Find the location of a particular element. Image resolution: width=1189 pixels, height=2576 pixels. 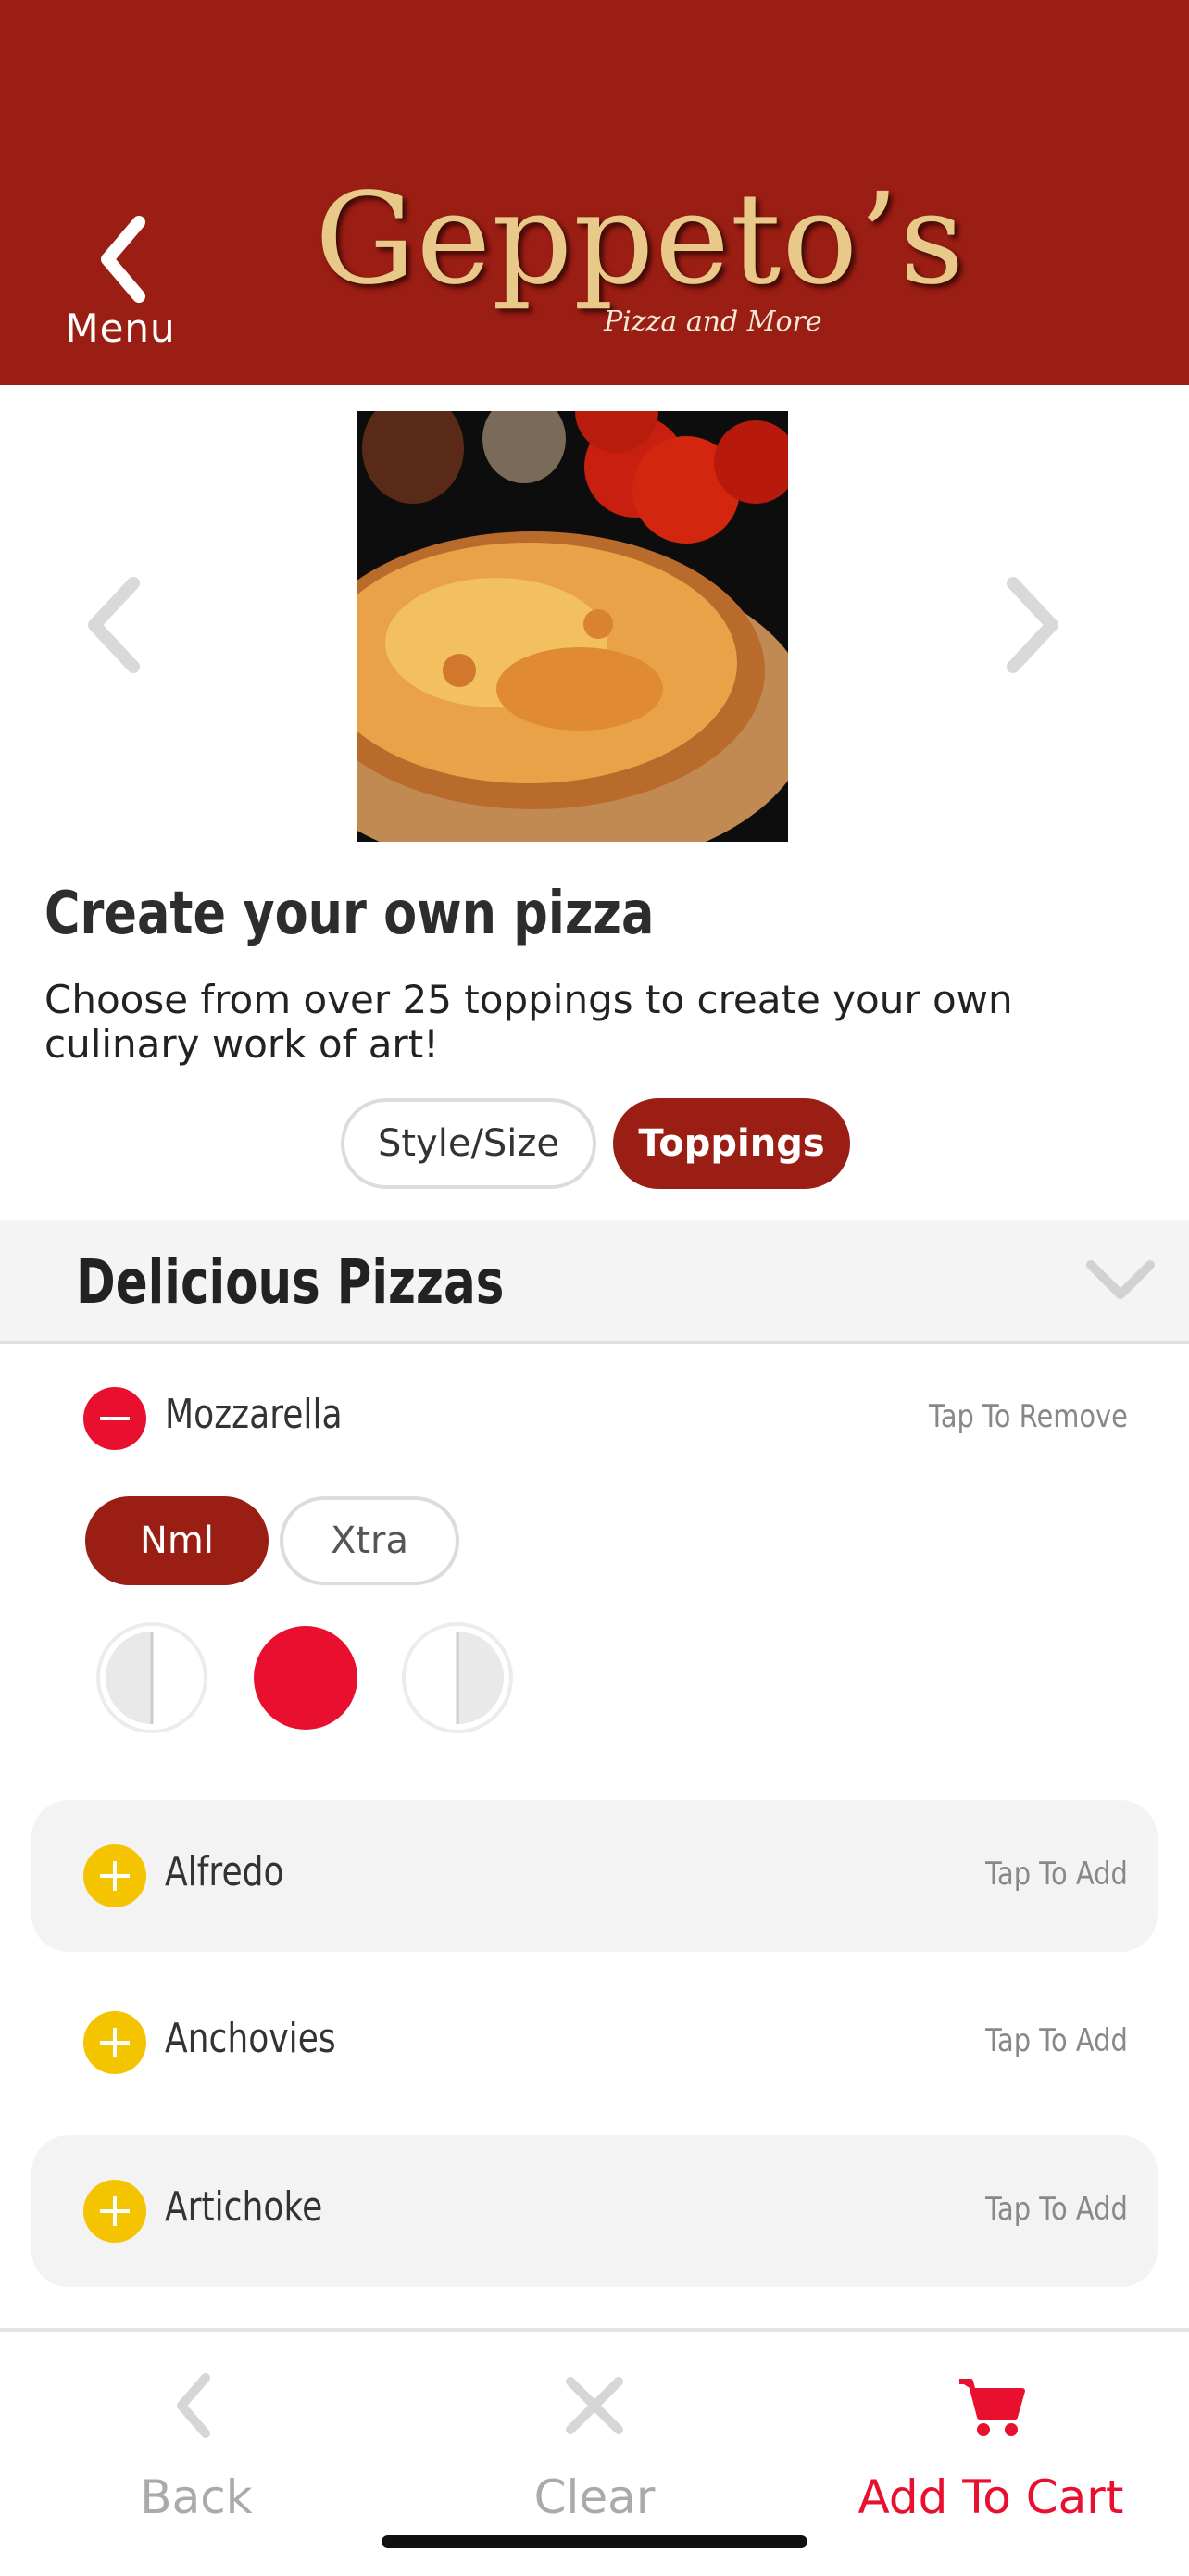

product-title: Create your own pizza is located at coordinates (349, 914).